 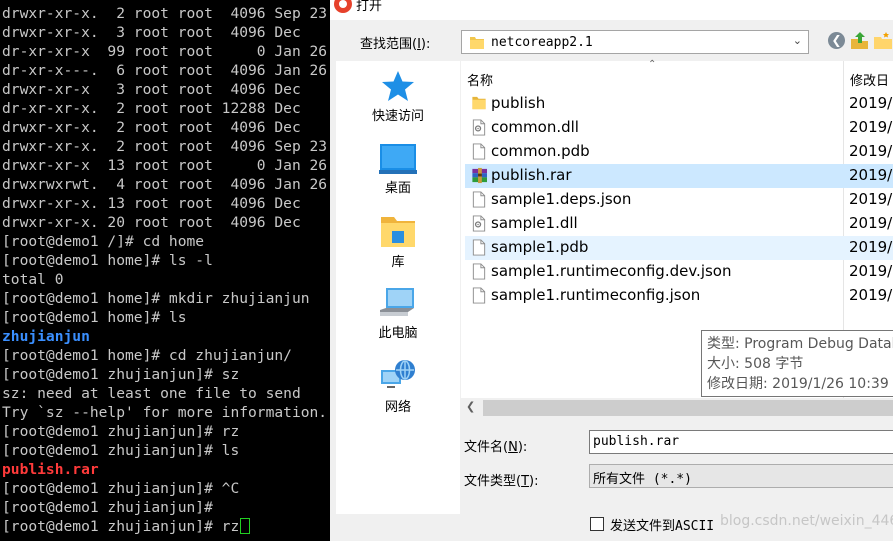 I want to click on file-row: publish.rar 2019/, so click(x=679, y=176).